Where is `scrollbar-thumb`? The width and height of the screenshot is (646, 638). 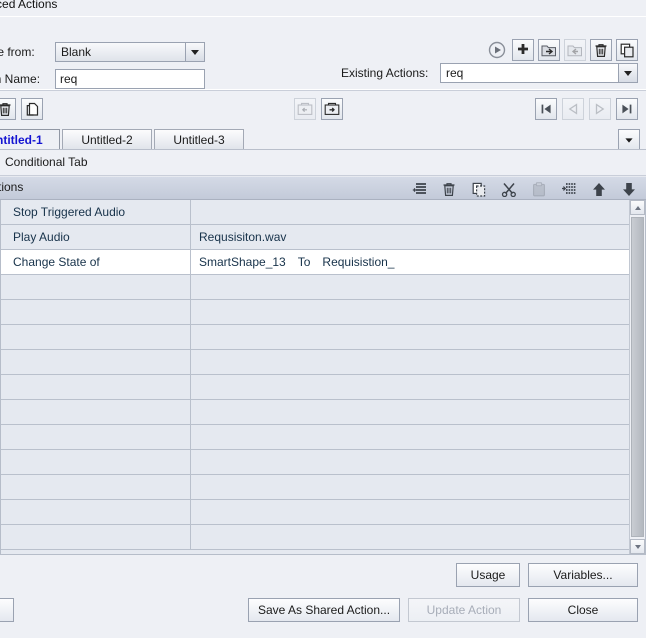
scrollbar-thumb is located at coordinates (637, 377).